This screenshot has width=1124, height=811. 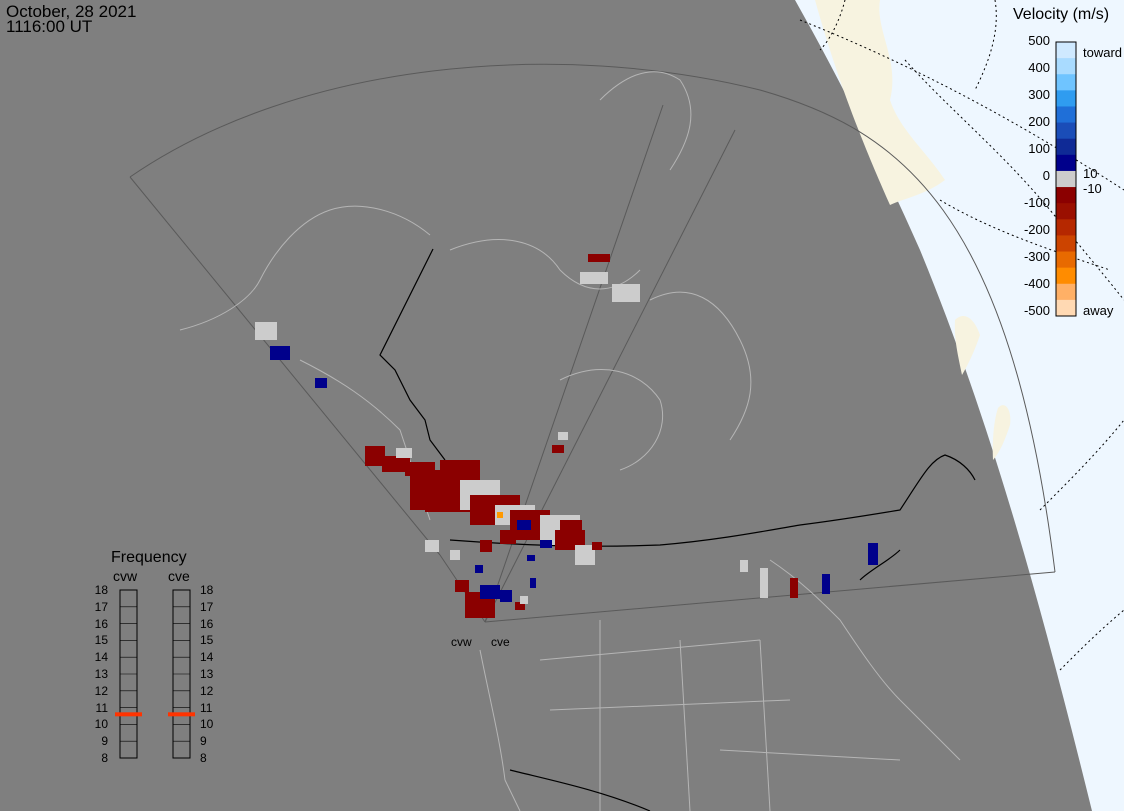 What do you see at coordinates (1092, 188) in the screenshot?
I see `ten-neg-label: -10` at bounding box center [1092, 188].